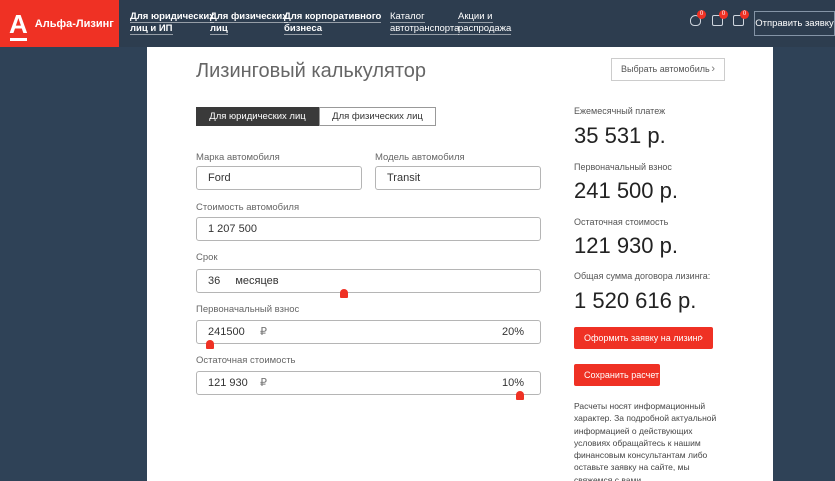  Describe the element at coordinates (368, 332) in the screenshot. I see `down-payment-input: 241500 ₽ 20%` at that location.